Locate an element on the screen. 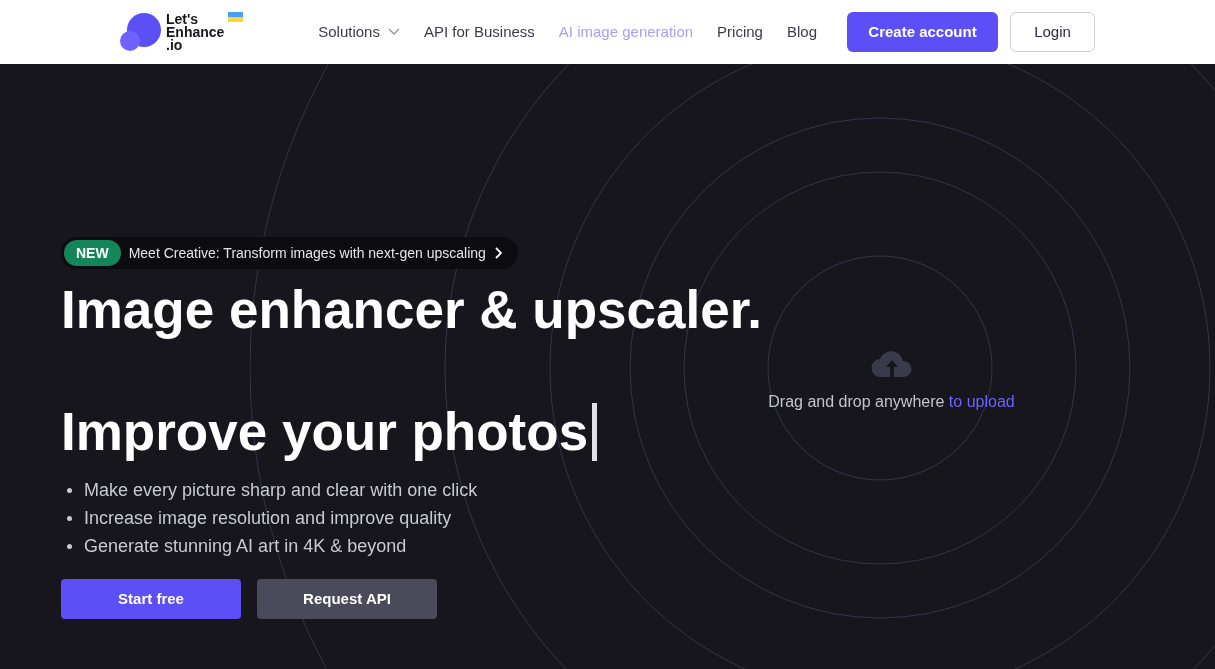  text-cursor is located at coordinates (595, 432).